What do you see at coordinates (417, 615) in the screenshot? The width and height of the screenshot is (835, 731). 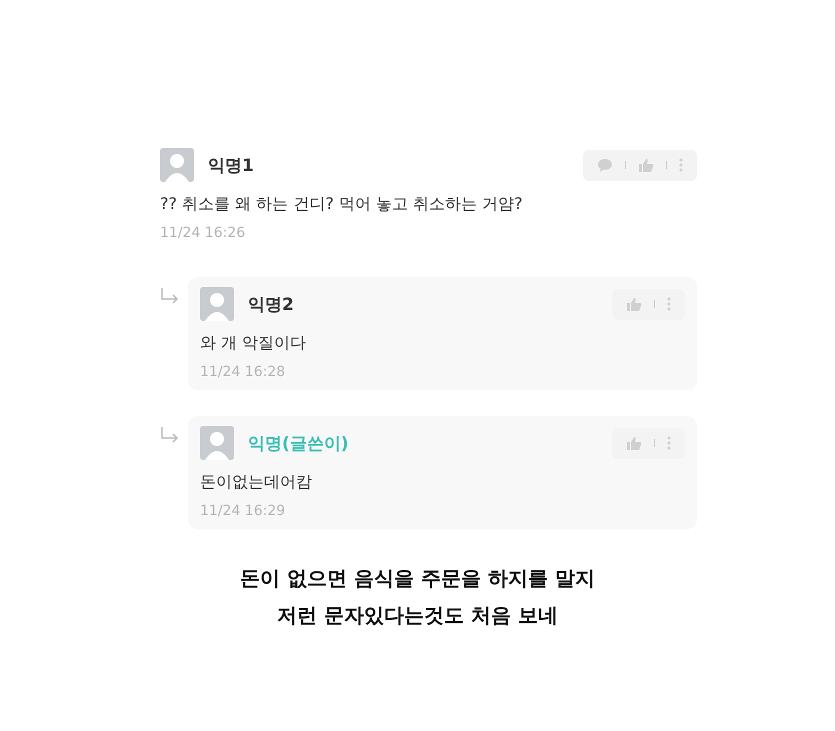 I see `caption-text: 저런 문자있다는것도 처음 보네` at bounding box center [417, 615].